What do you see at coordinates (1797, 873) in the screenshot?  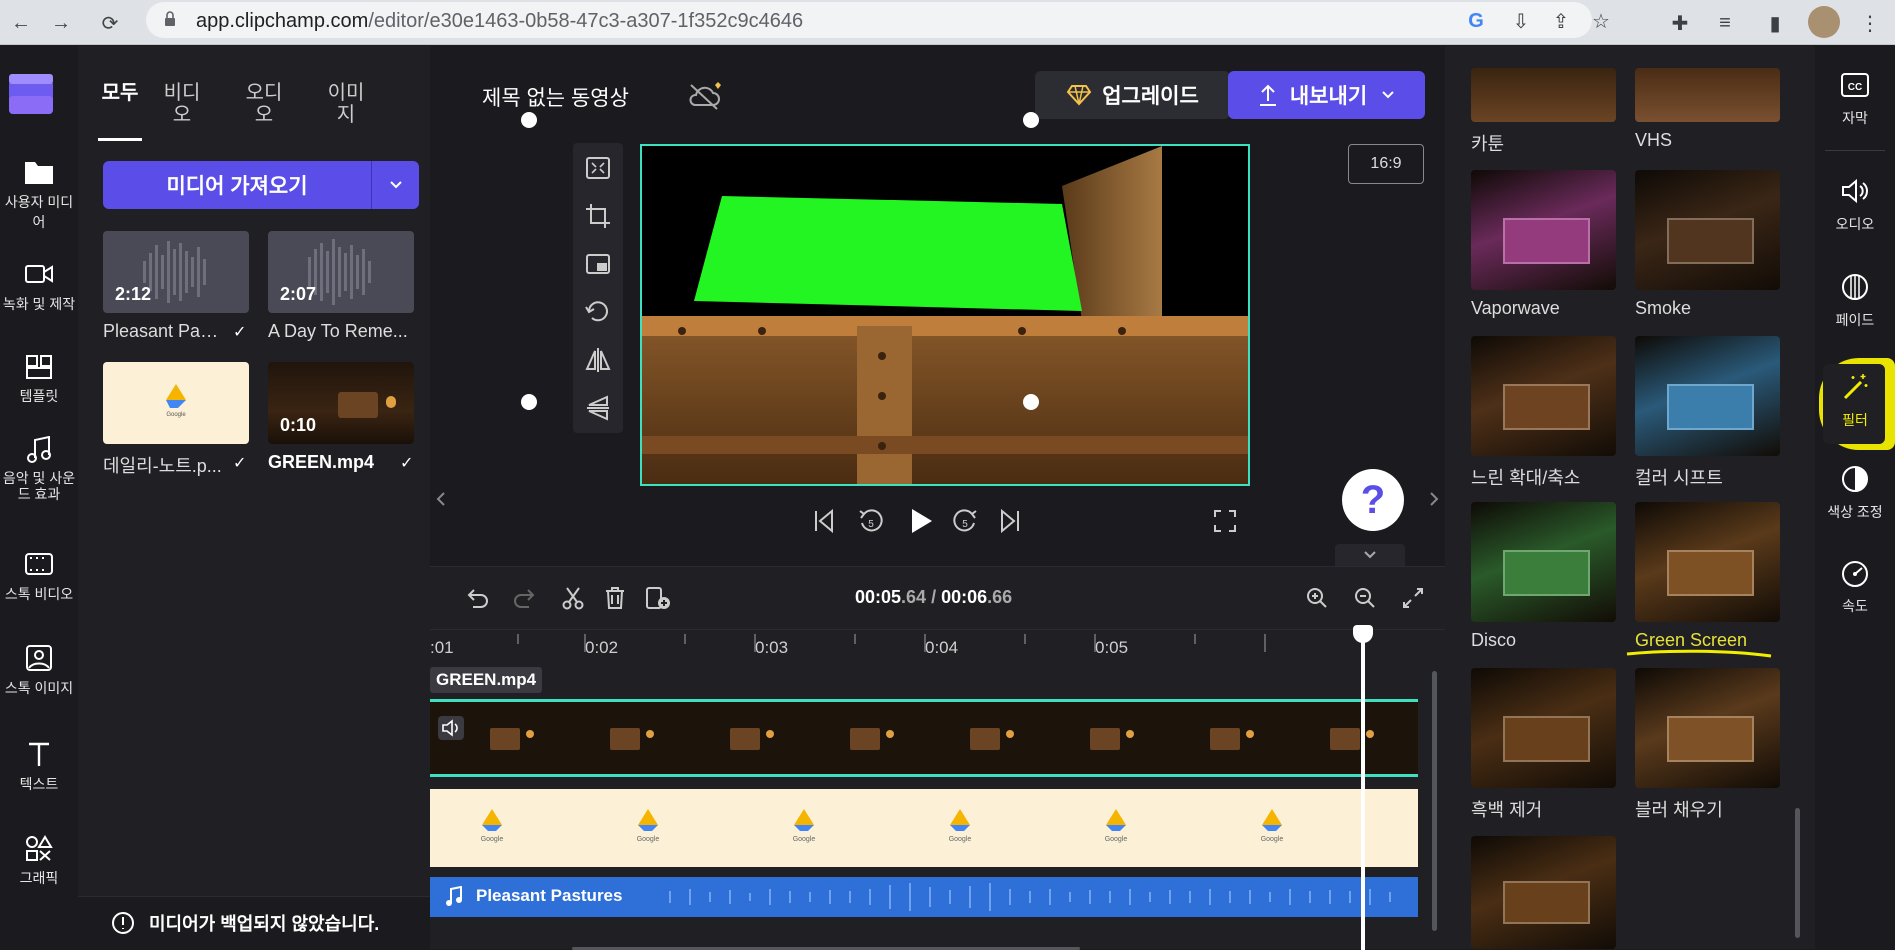 I see `filter-scrollbar` at bounding box center [1797, 873].